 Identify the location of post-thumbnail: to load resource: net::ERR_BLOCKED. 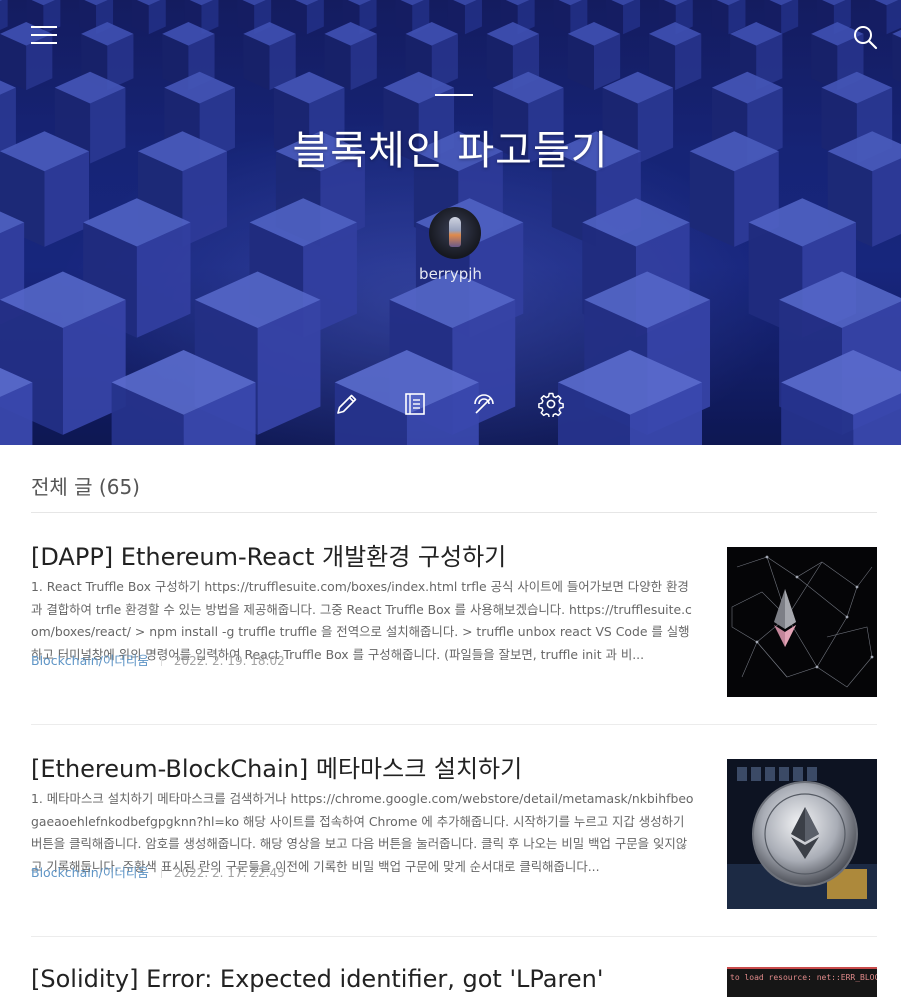
(802, 982).